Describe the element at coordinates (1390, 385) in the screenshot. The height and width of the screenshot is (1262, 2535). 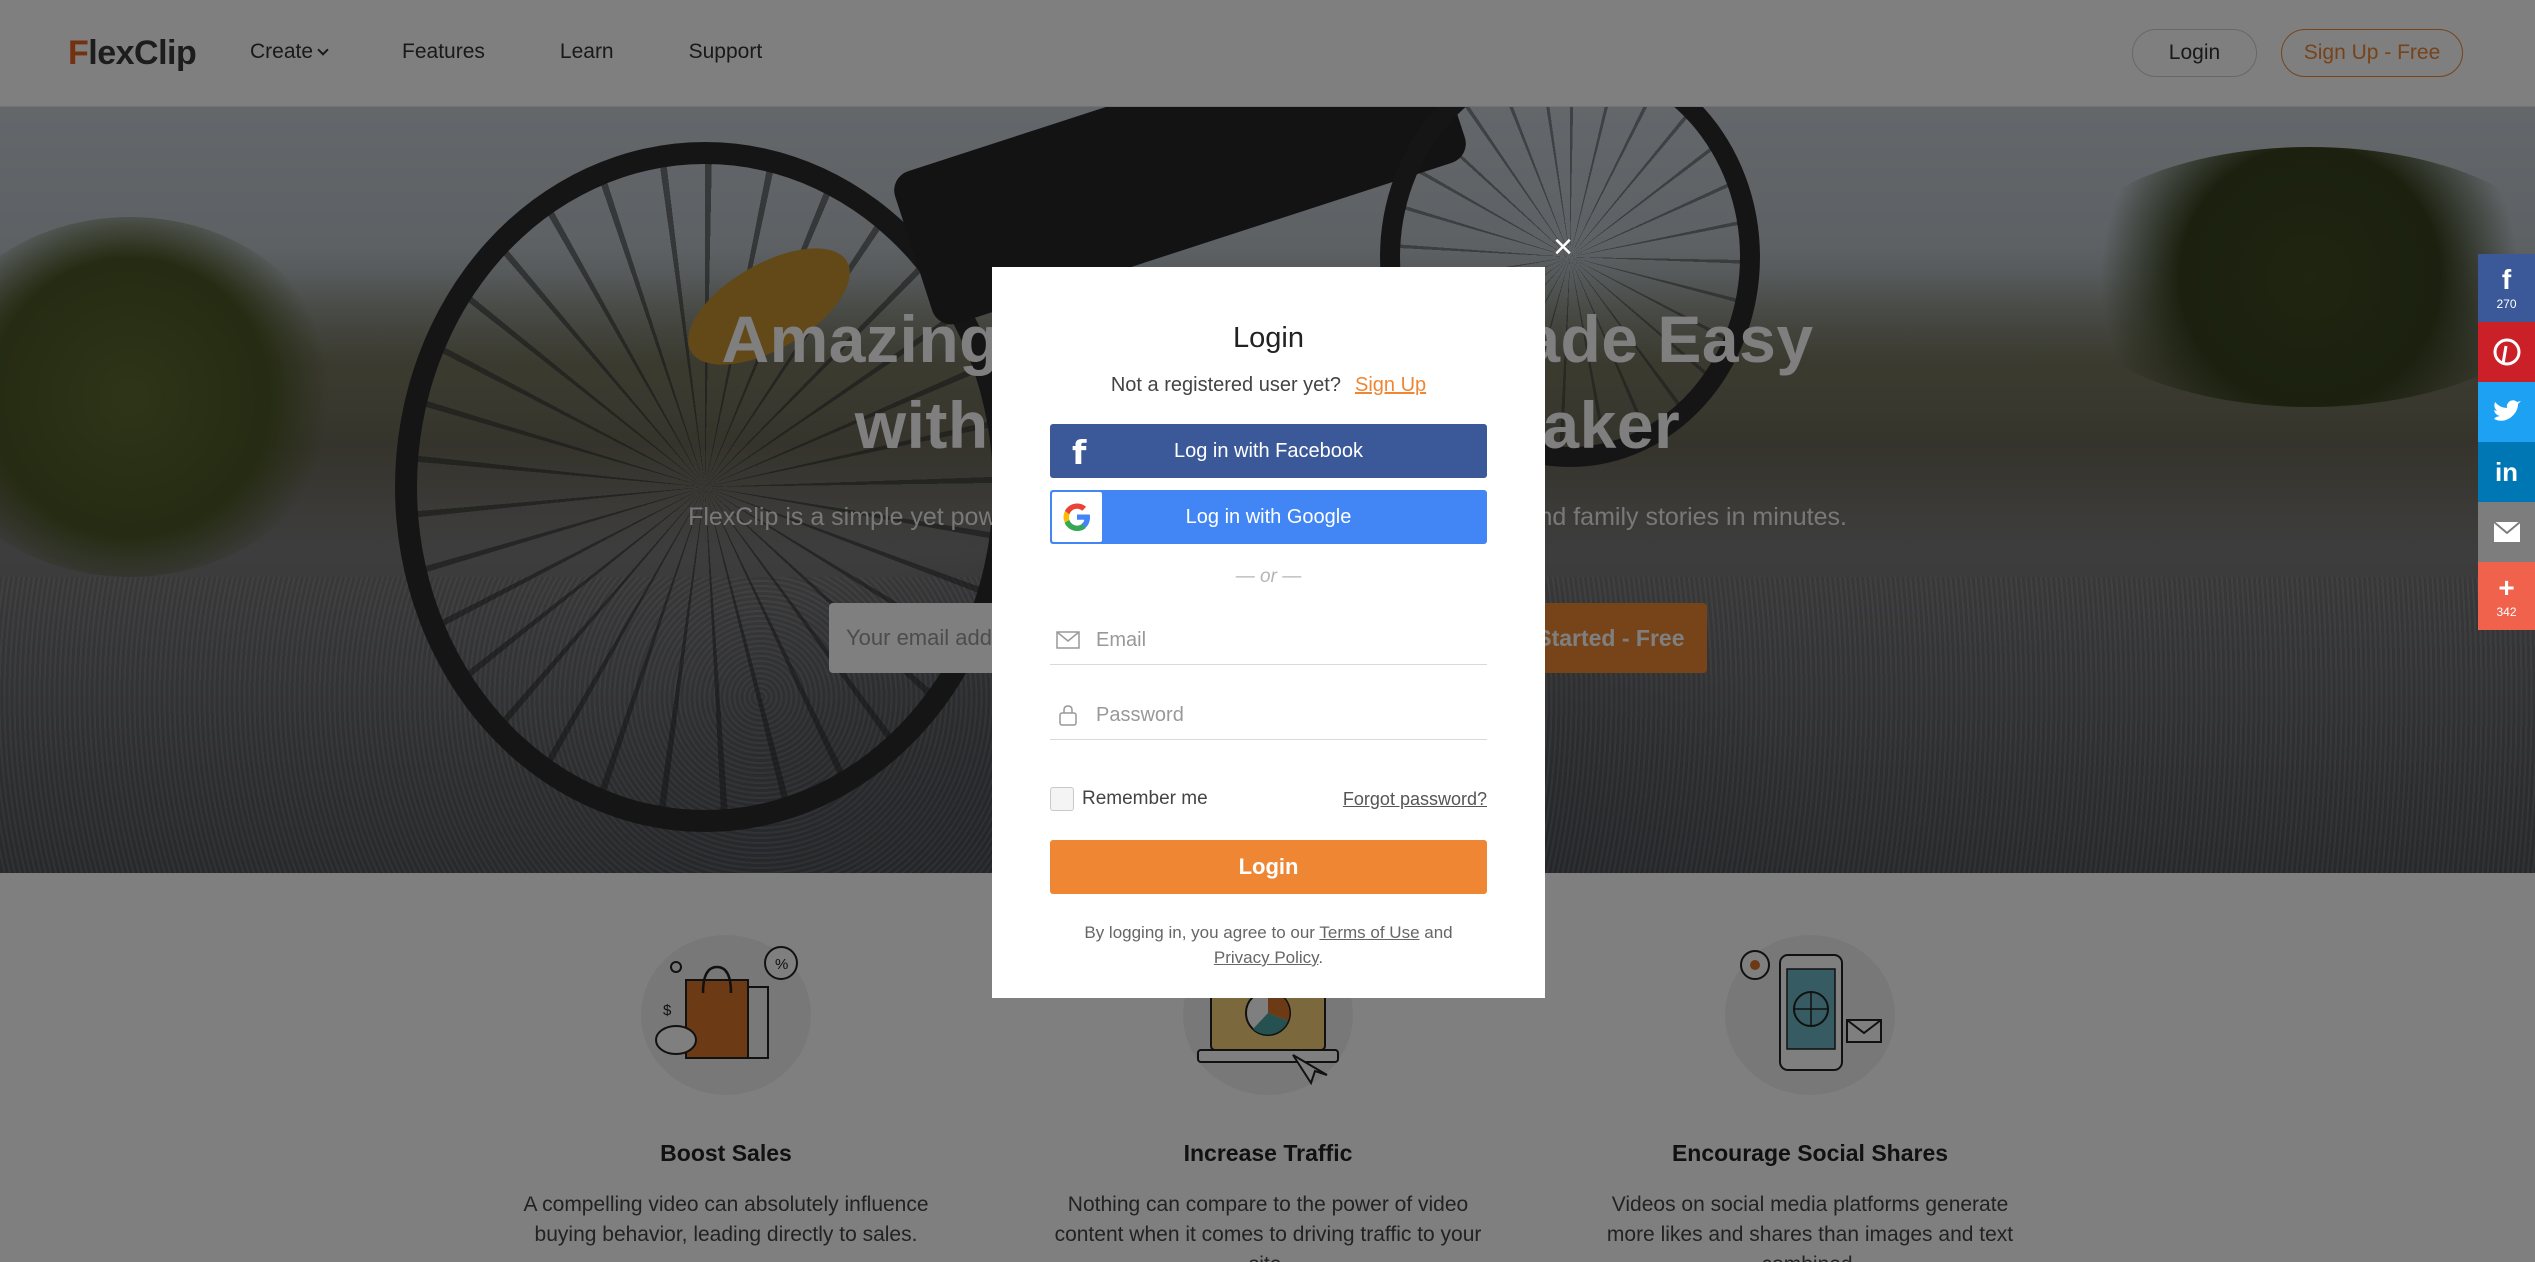
I see `signup-link: Sign Up` at that location.